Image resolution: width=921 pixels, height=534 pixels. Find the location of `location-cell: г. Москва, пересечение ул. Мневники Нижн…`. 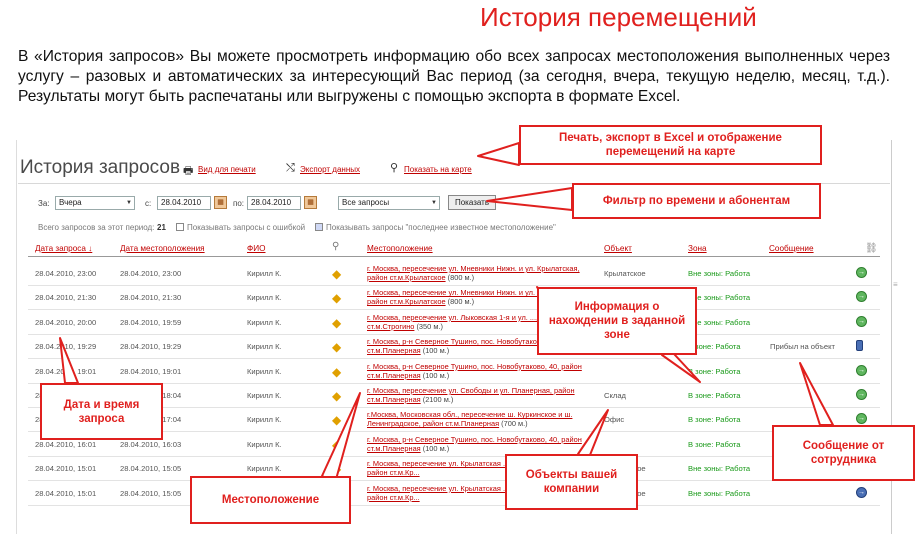

location-cell: г. Москва, пересечение ул. Мневники Нижн… is located at coordinates (482, 273).